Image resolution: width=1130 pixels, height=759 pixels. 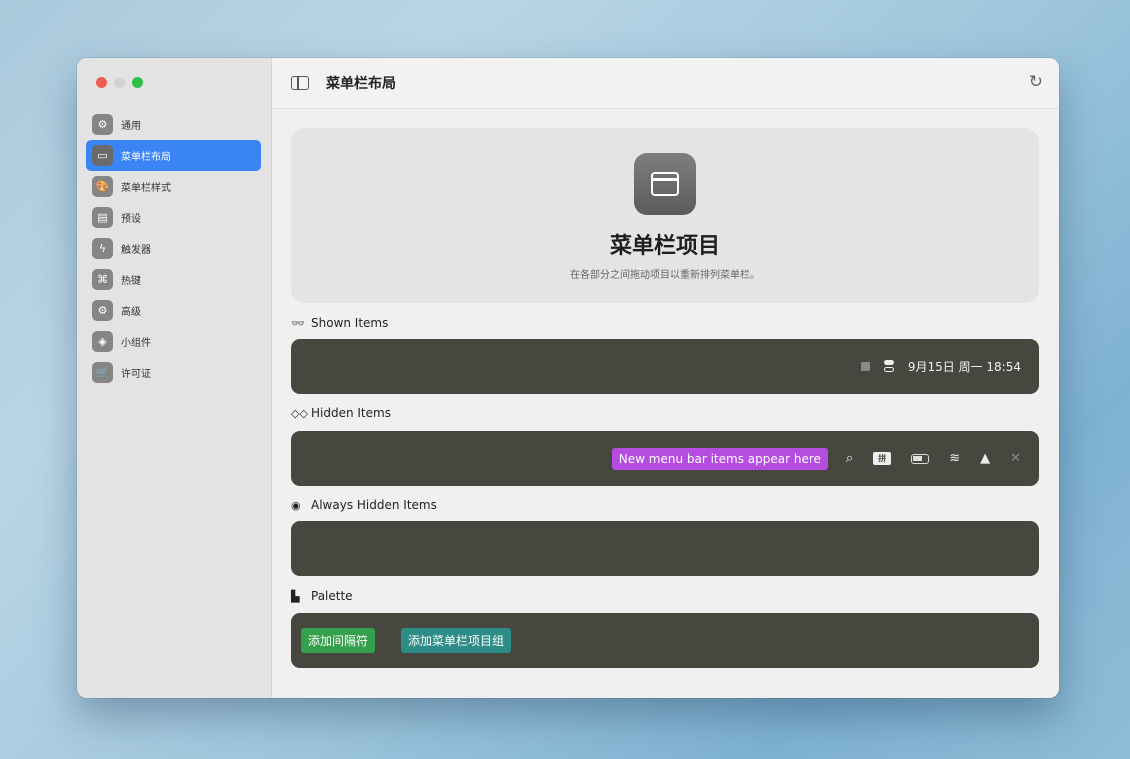 What do you see at coordinates (1036, 82) in the screenshot?
I see `refresh-icon: ↻` at bounding box center [1036, 82].